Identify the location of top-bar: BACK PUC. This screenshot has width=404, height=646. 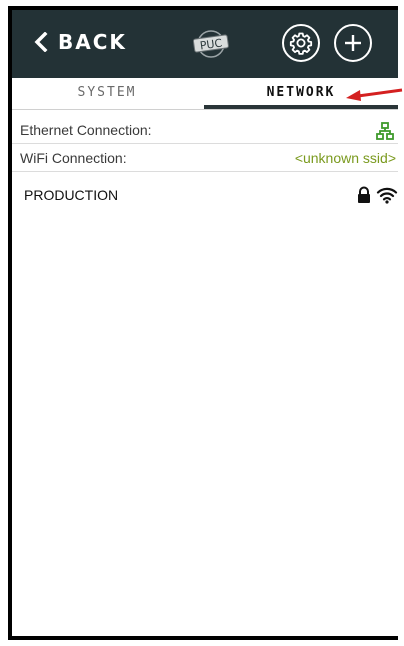
(205, 44).